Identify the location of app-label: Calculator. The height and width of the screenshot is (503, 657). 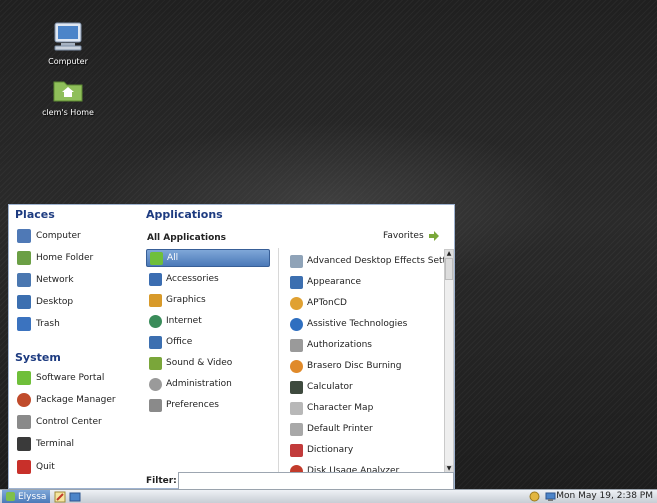
(330, 387).